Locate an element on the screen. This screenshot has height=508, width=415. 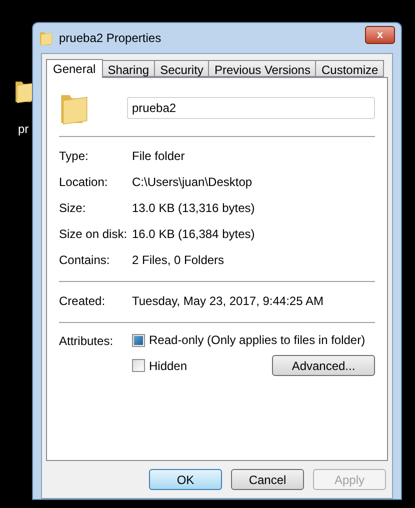
property-label: Size: is located at coordinates (73, 208).